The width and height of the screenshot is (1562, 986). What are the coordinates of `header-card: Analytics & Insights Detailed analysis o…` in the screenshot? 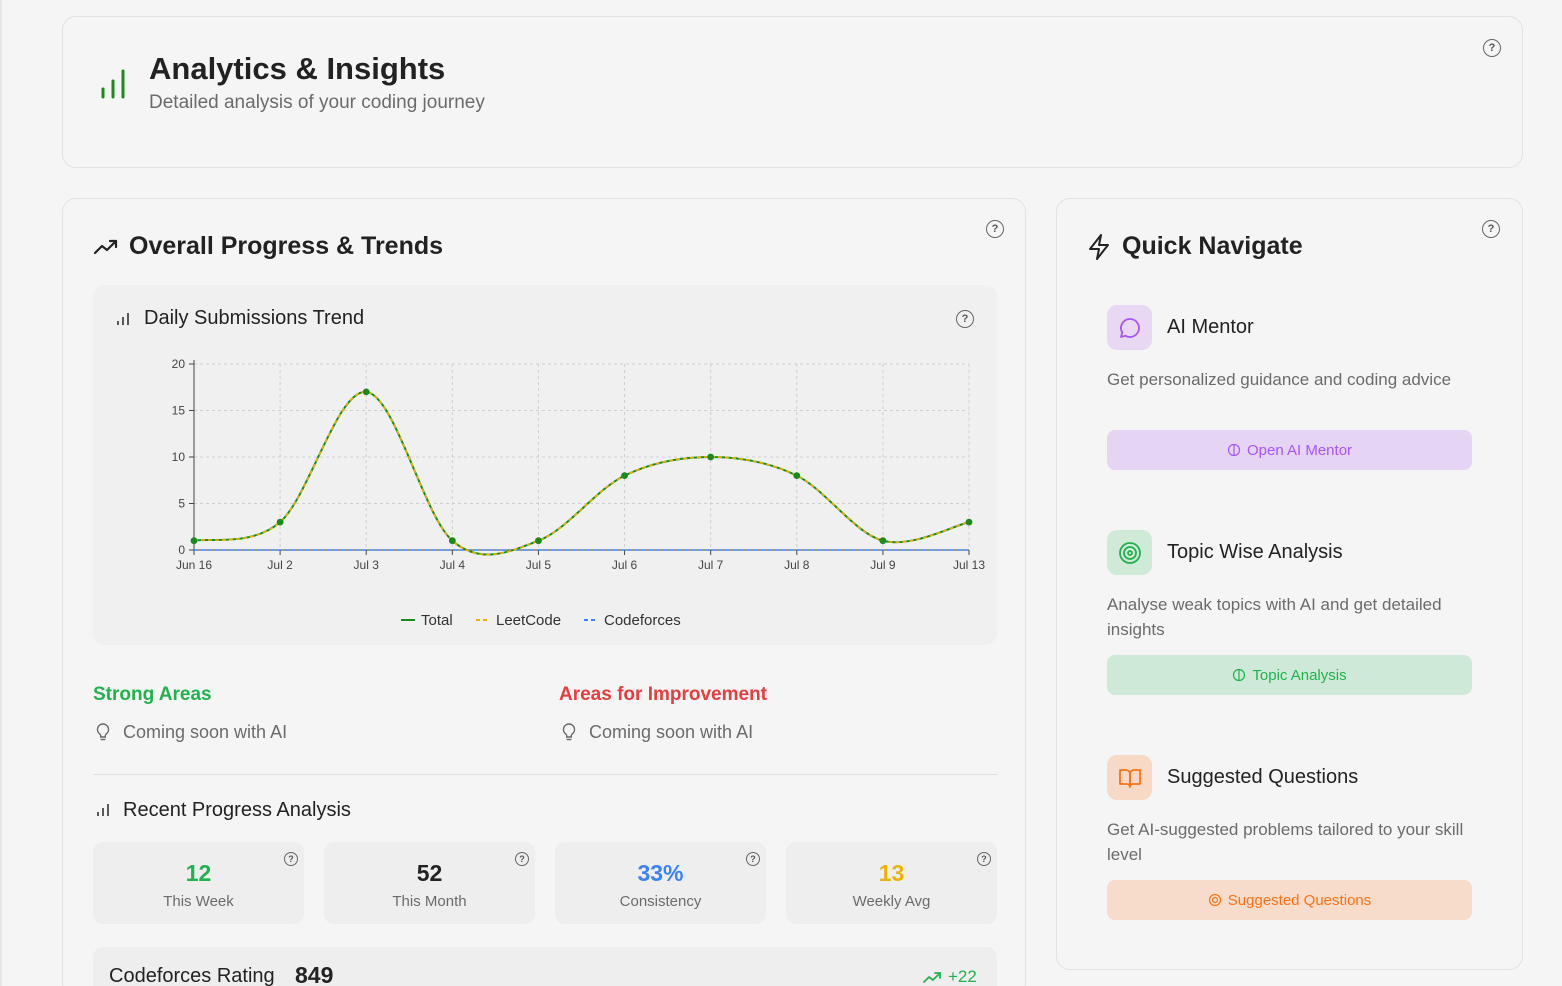 It's located at (792, 92).